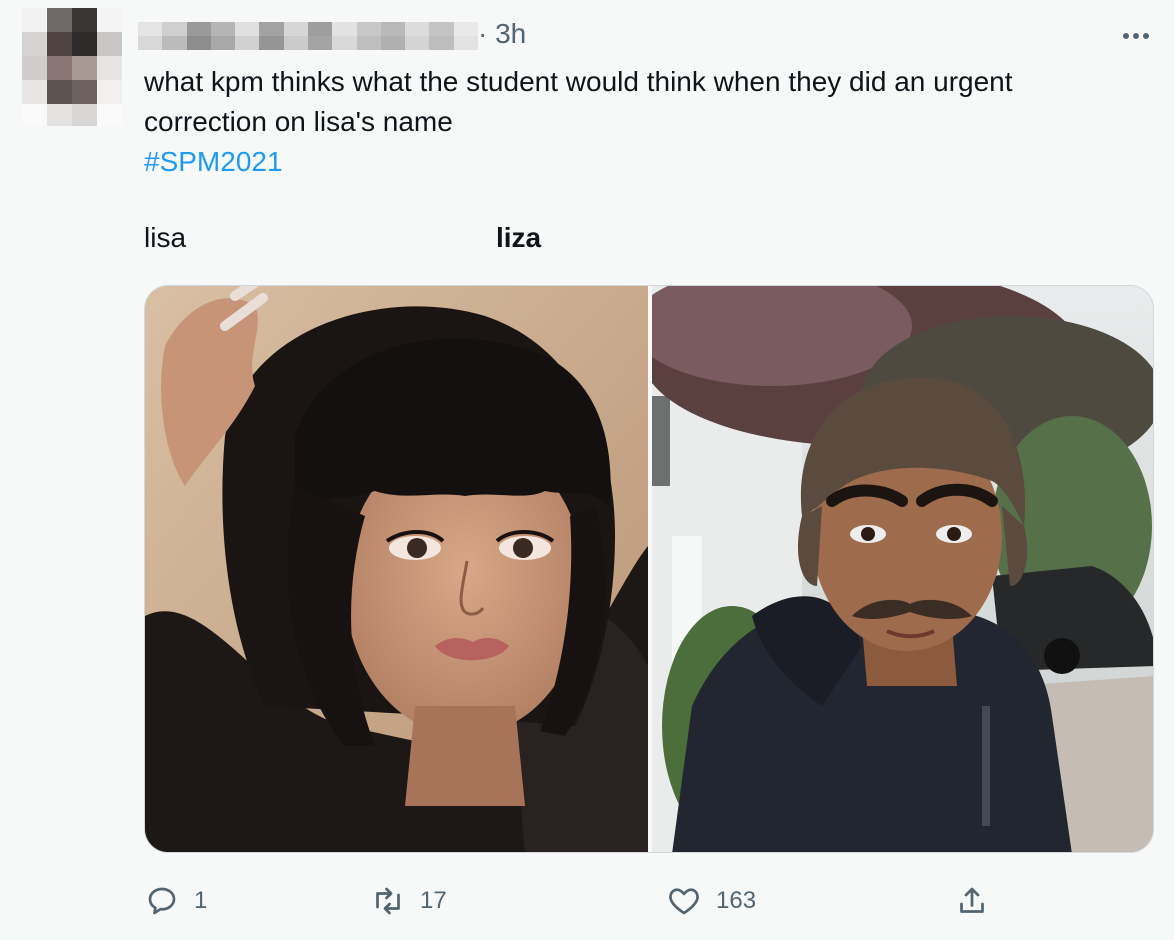 The height and width of the screenshot is (940, 1174). What do you see at coordinates (433, 900) in the screenshot?
I see `retweet-count: 17` at bounding box center [433, 900].